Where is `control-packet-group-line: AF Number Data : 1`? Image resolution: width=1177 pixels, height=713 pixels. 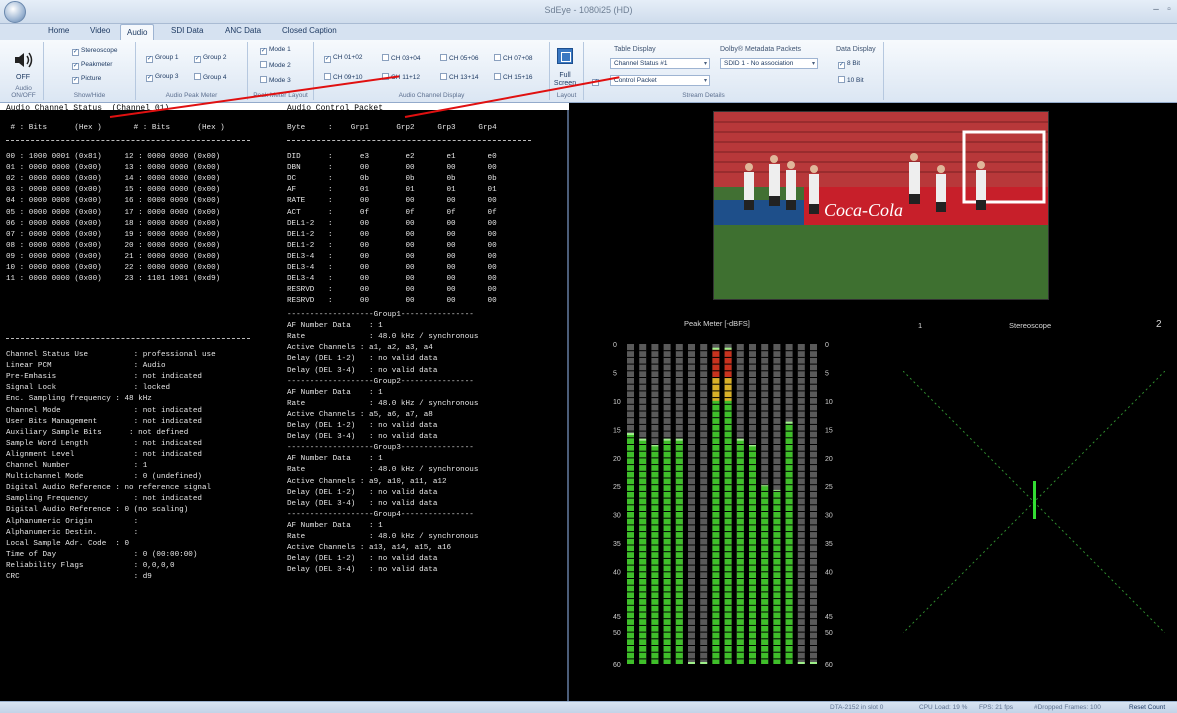
control-packet-group-line: AF Number Data : 1 is located at coordinates (335, 459).